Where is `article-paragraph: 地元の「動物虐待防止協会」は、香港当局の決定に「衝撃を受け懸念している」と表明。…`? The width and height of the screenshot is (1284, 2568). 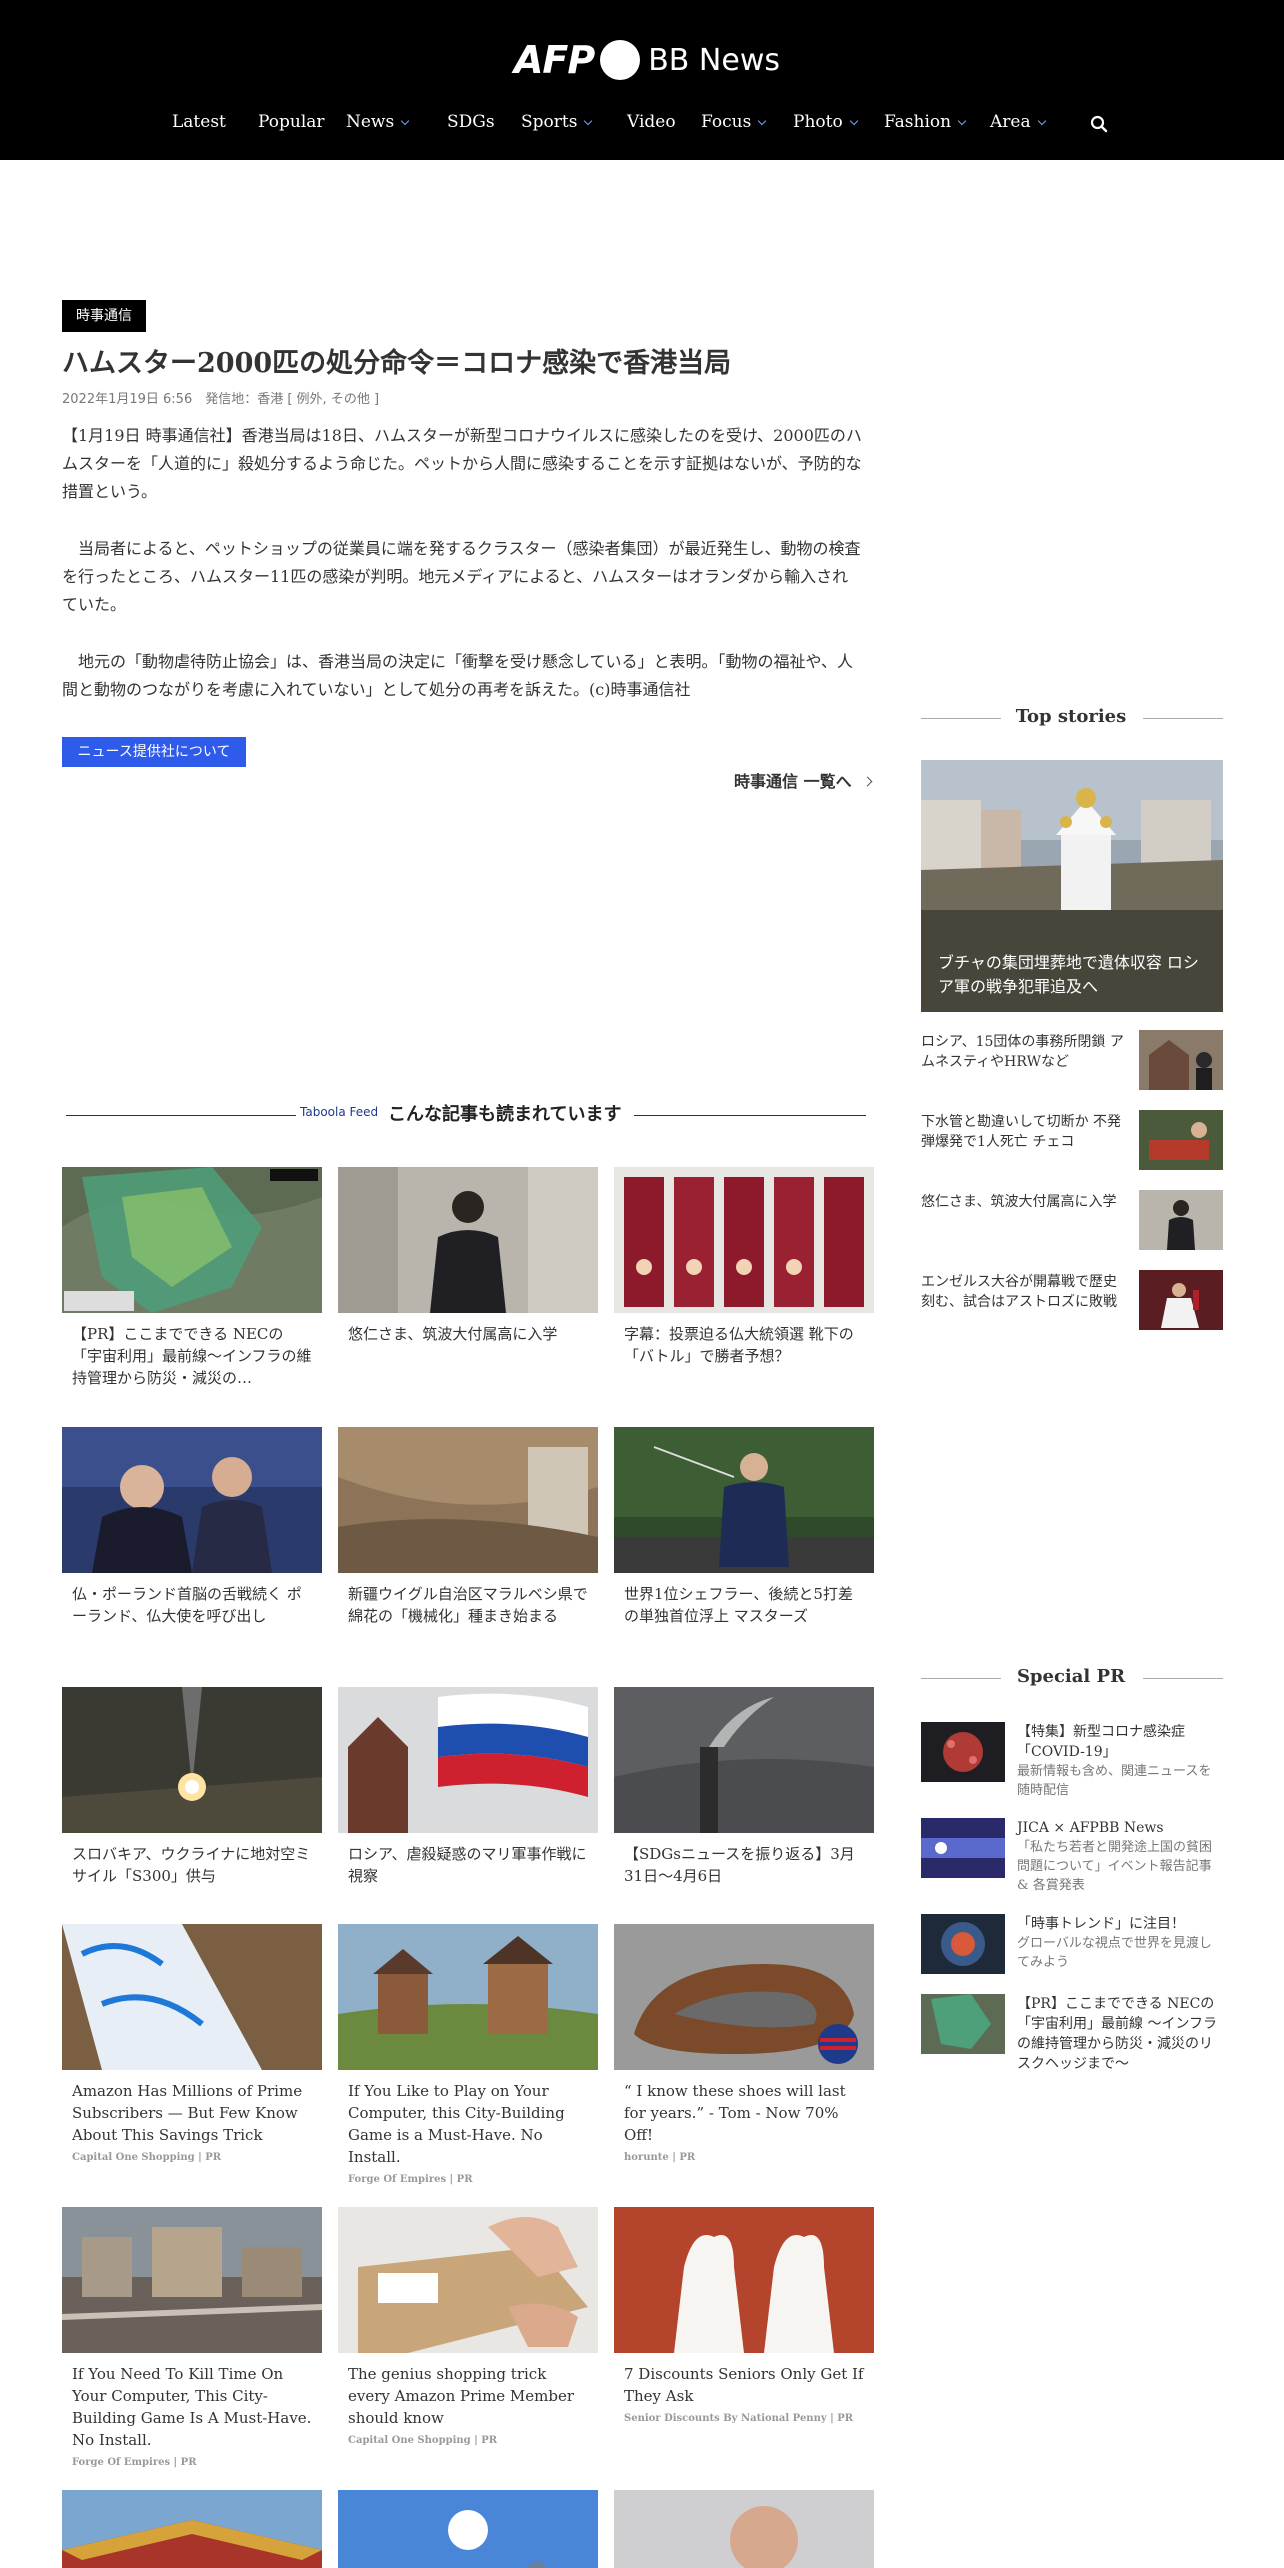
article-paragraph: 地元の「動物虐待防止協会」は、香港当局の決定に「衝撃を受け懸念している」と表明。… is located at coordinates (458, 675).